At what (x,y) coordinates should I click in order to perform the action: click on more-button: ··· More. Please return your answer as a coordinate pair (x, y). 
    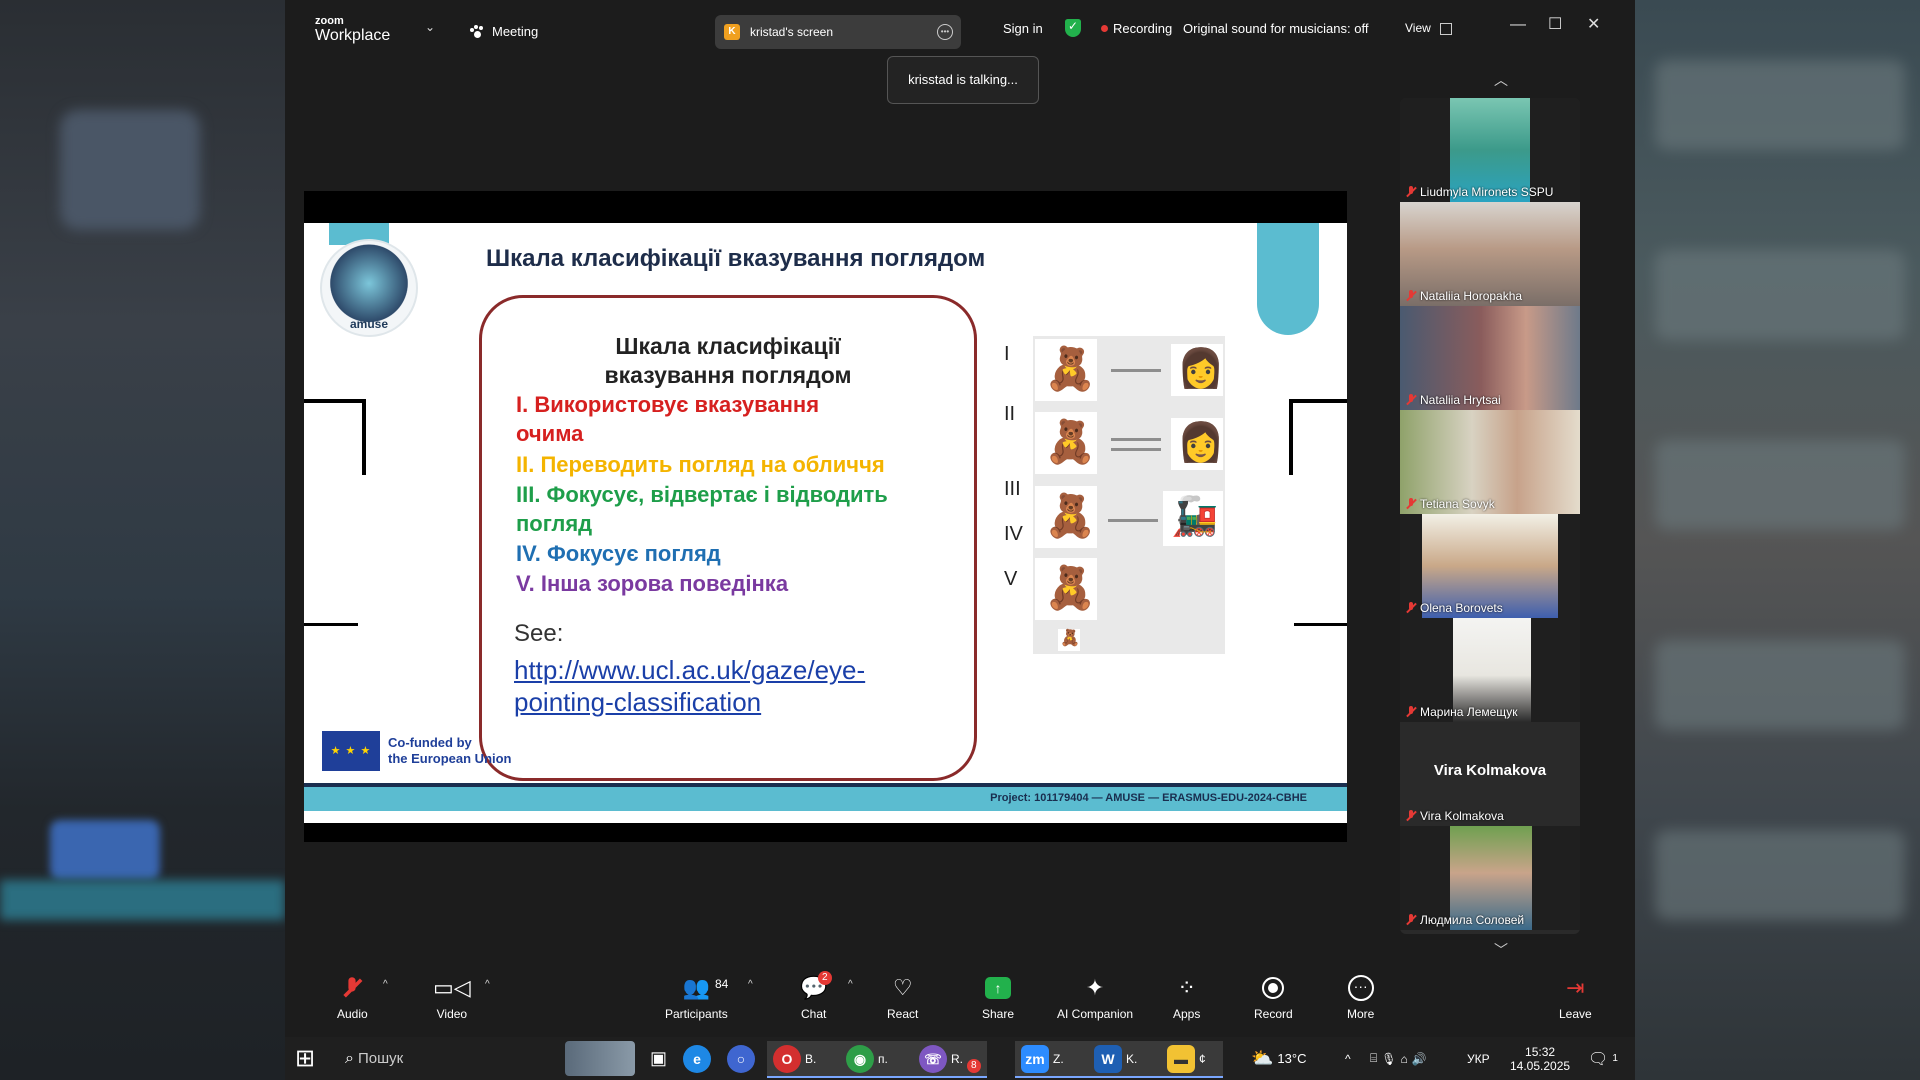
    Looking at the image, I should click on (1360, 997).